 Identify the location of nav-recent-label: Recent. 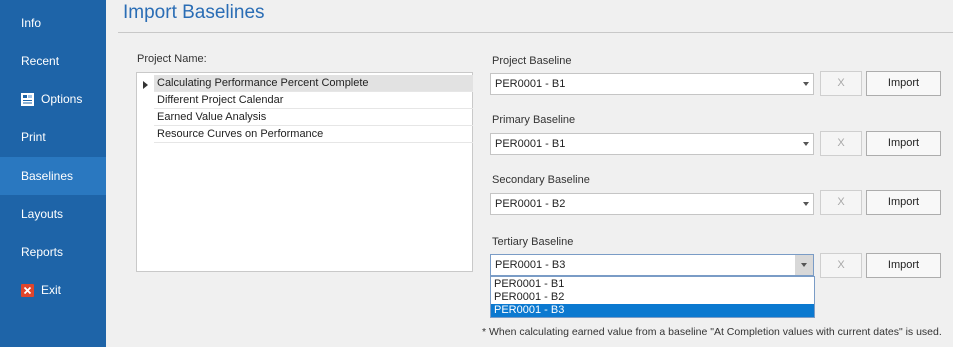
(40, 61).